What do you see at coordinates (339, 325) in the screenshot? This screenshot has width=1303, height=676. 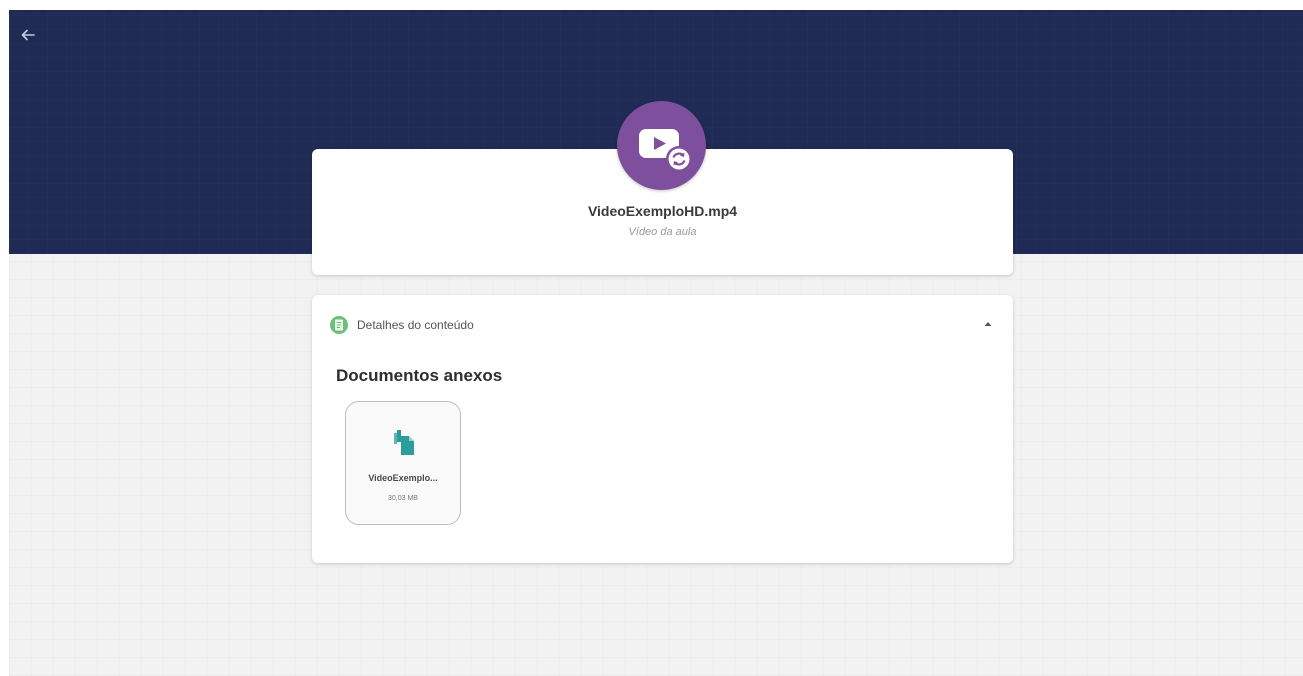 I see `document-icon` at bounding box center [339, 325].